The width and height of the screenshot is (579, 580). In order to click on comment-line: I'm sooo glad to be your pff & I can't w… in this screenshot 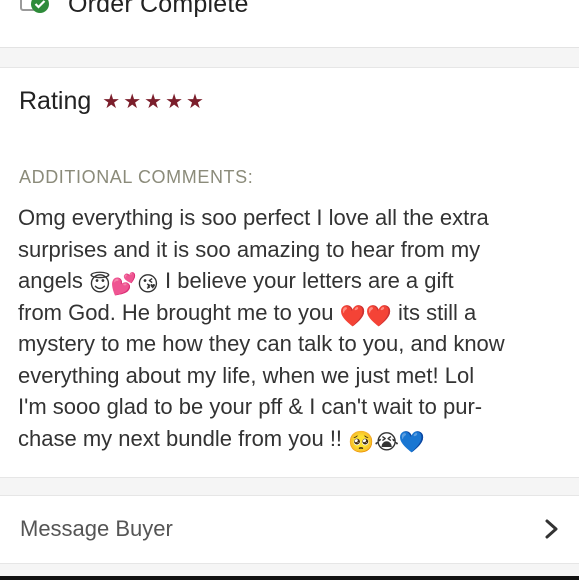, I will do `click(250, 406)`.